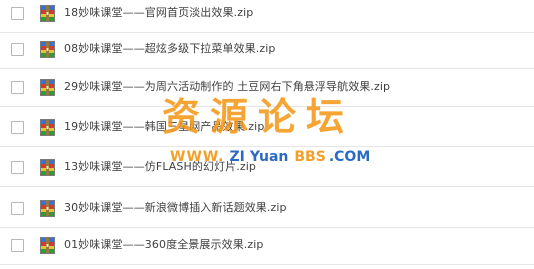  Describe the element at coordinates (164, 127) in the screenshot. I see `file-name: 19妙味课堂——韩国三星网产品效果.zip` at that location.